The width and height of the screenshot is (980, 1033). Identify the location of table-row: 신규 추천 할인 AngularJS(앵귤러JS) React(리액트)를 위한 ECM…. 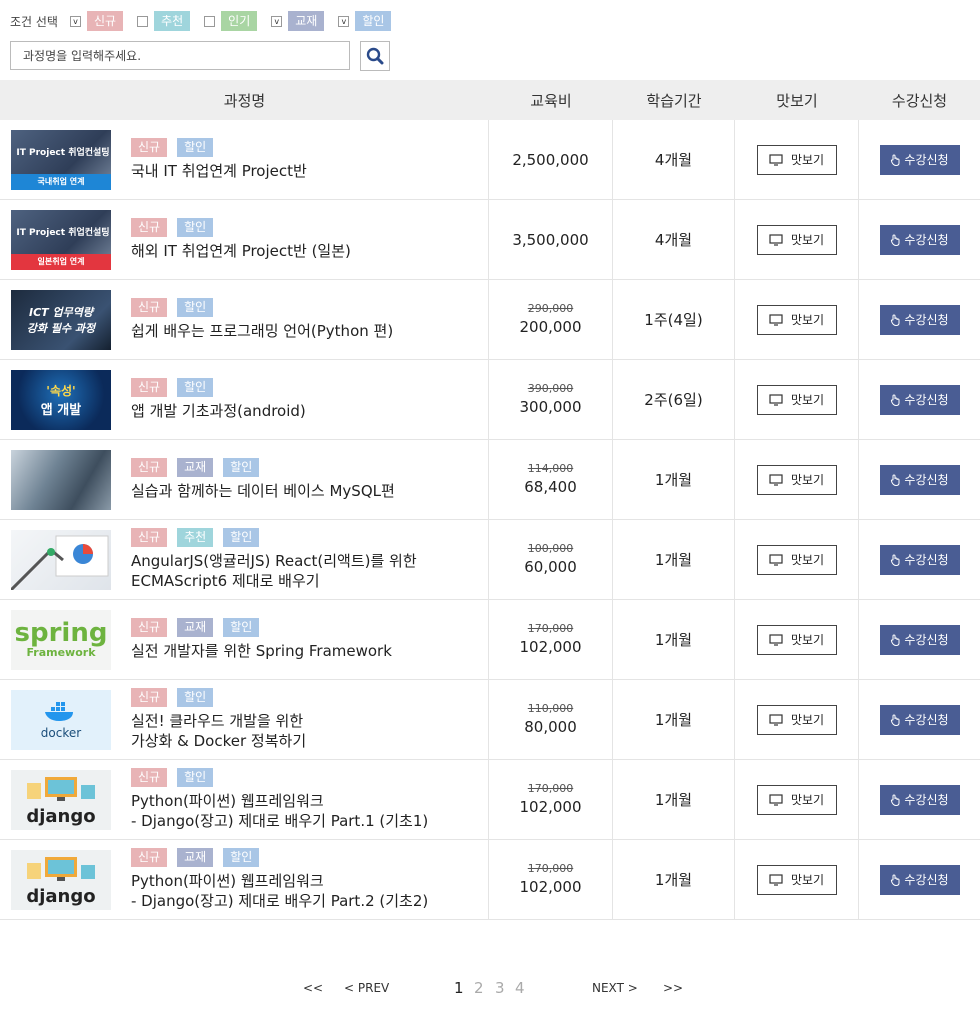
(490, 560).